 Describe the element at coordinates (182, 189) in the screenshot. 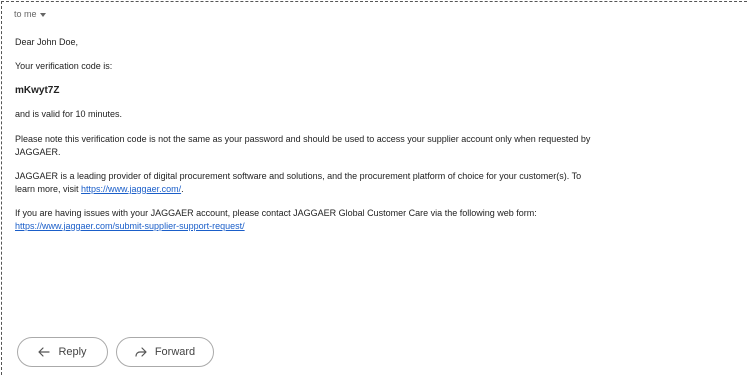

I see `about-line-2-suffix: .` at that location.